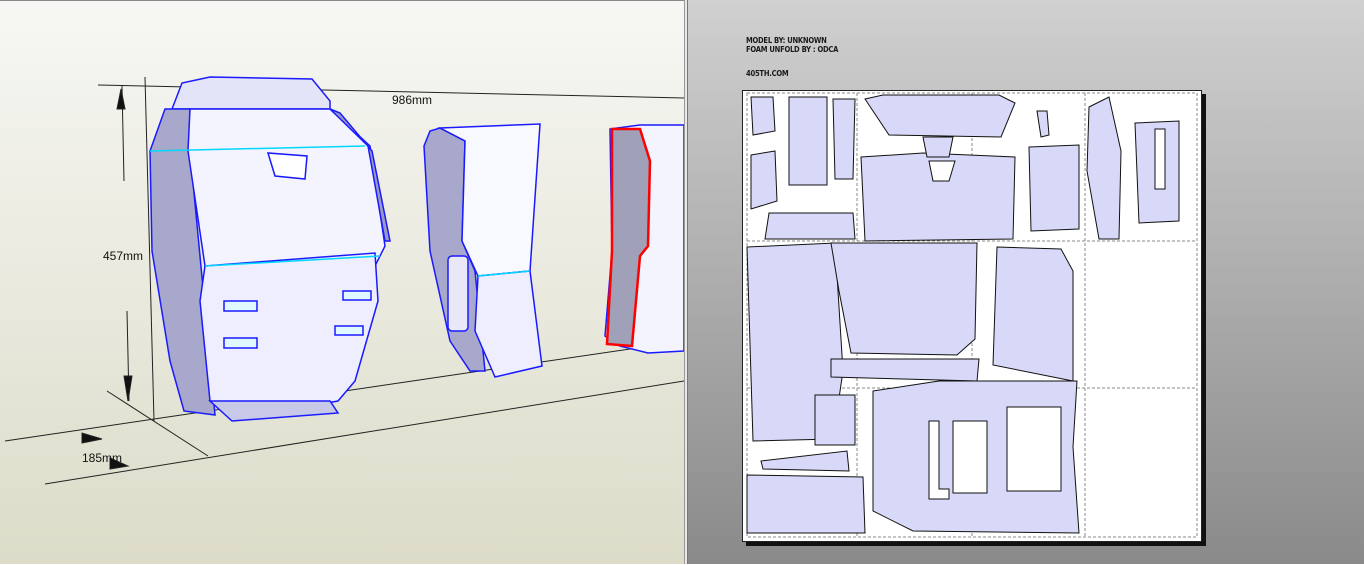 This screenshot has width=1364, height=565. Describe the element at coordinates (412, 100) in the screenshot. I see `width-dimension-label: 986mm` at that location.